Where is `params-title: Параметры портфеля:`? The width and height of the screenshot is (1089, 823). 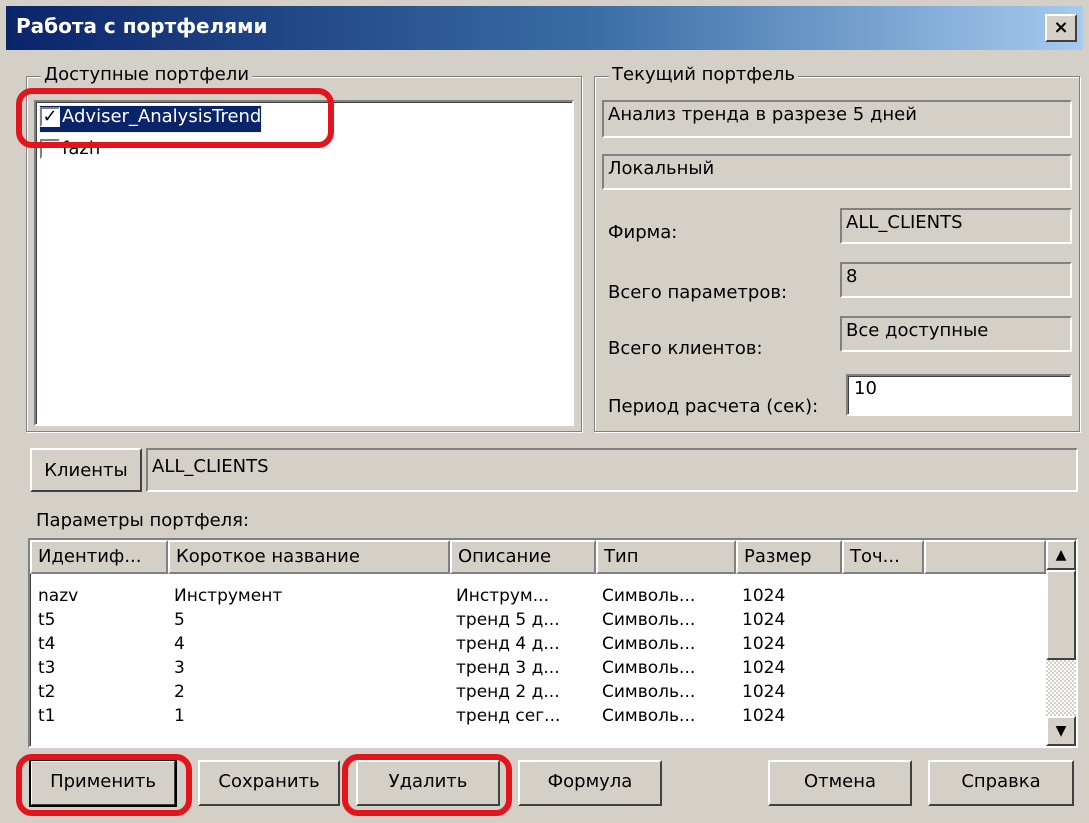
params-title: Параметры портфеля: is located at coordinates (143, 520).